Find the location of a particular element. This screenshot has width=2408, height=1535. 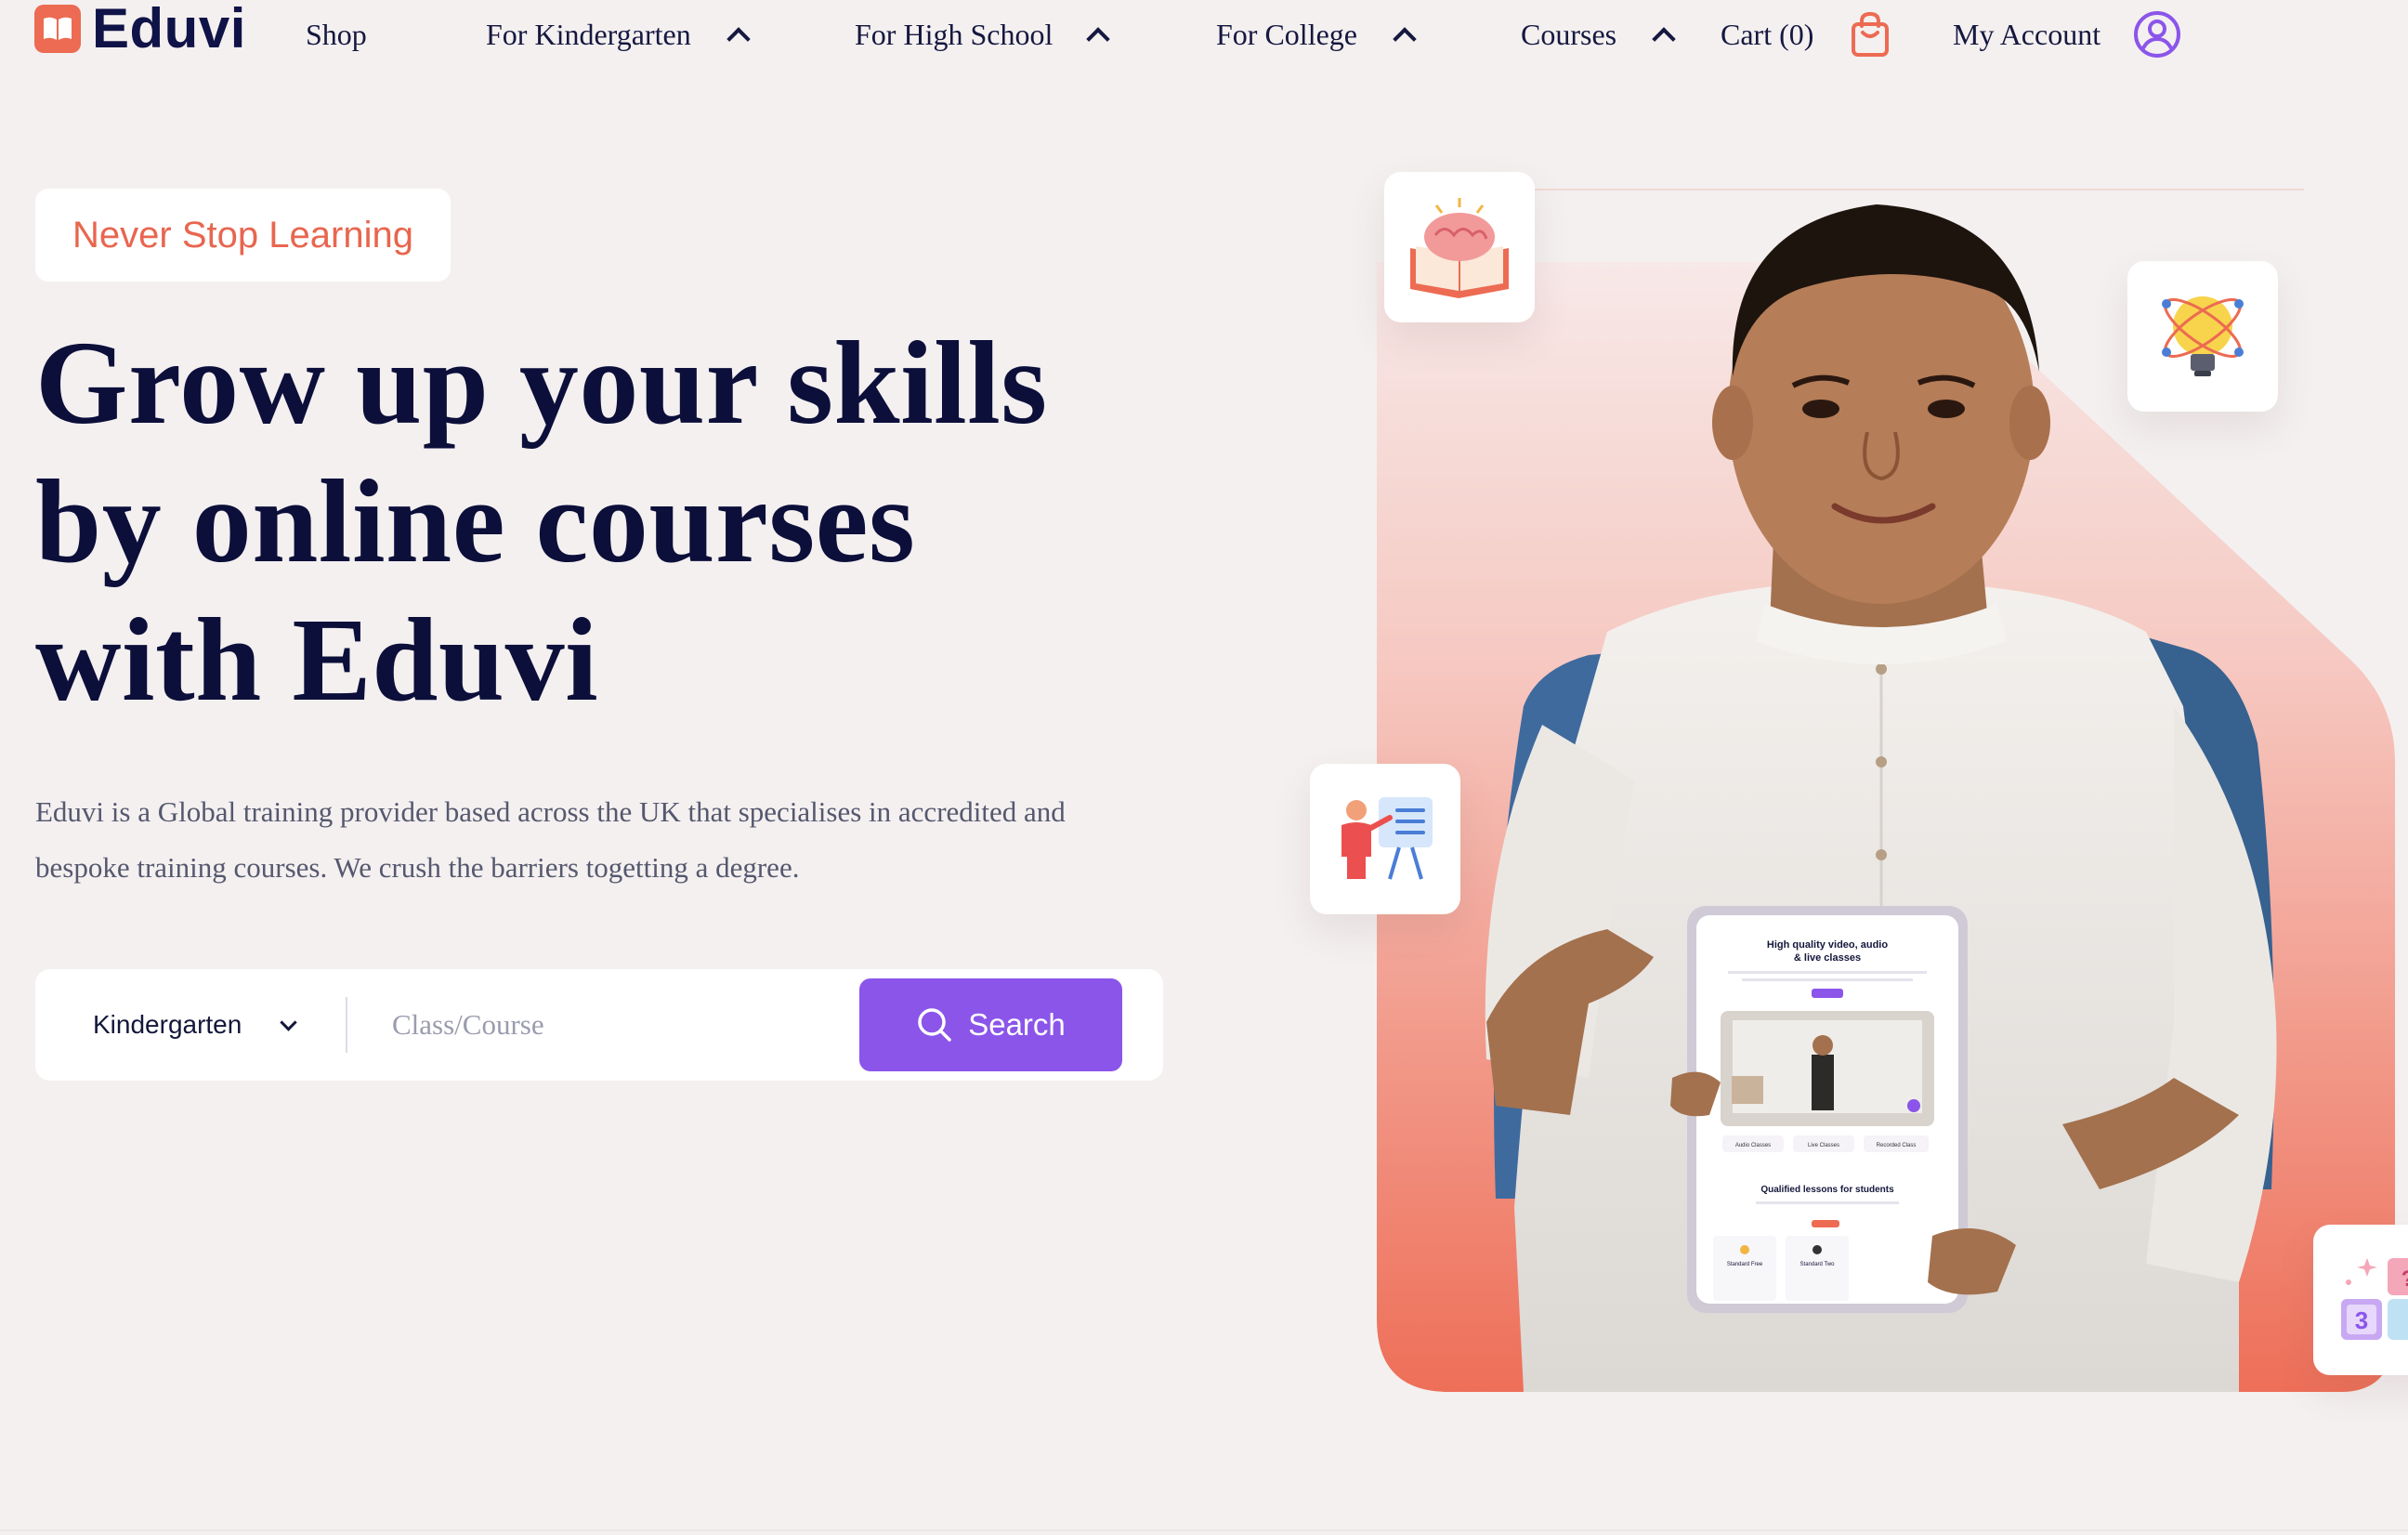

nav-shop: Shop is located at coordinates (336, 34).